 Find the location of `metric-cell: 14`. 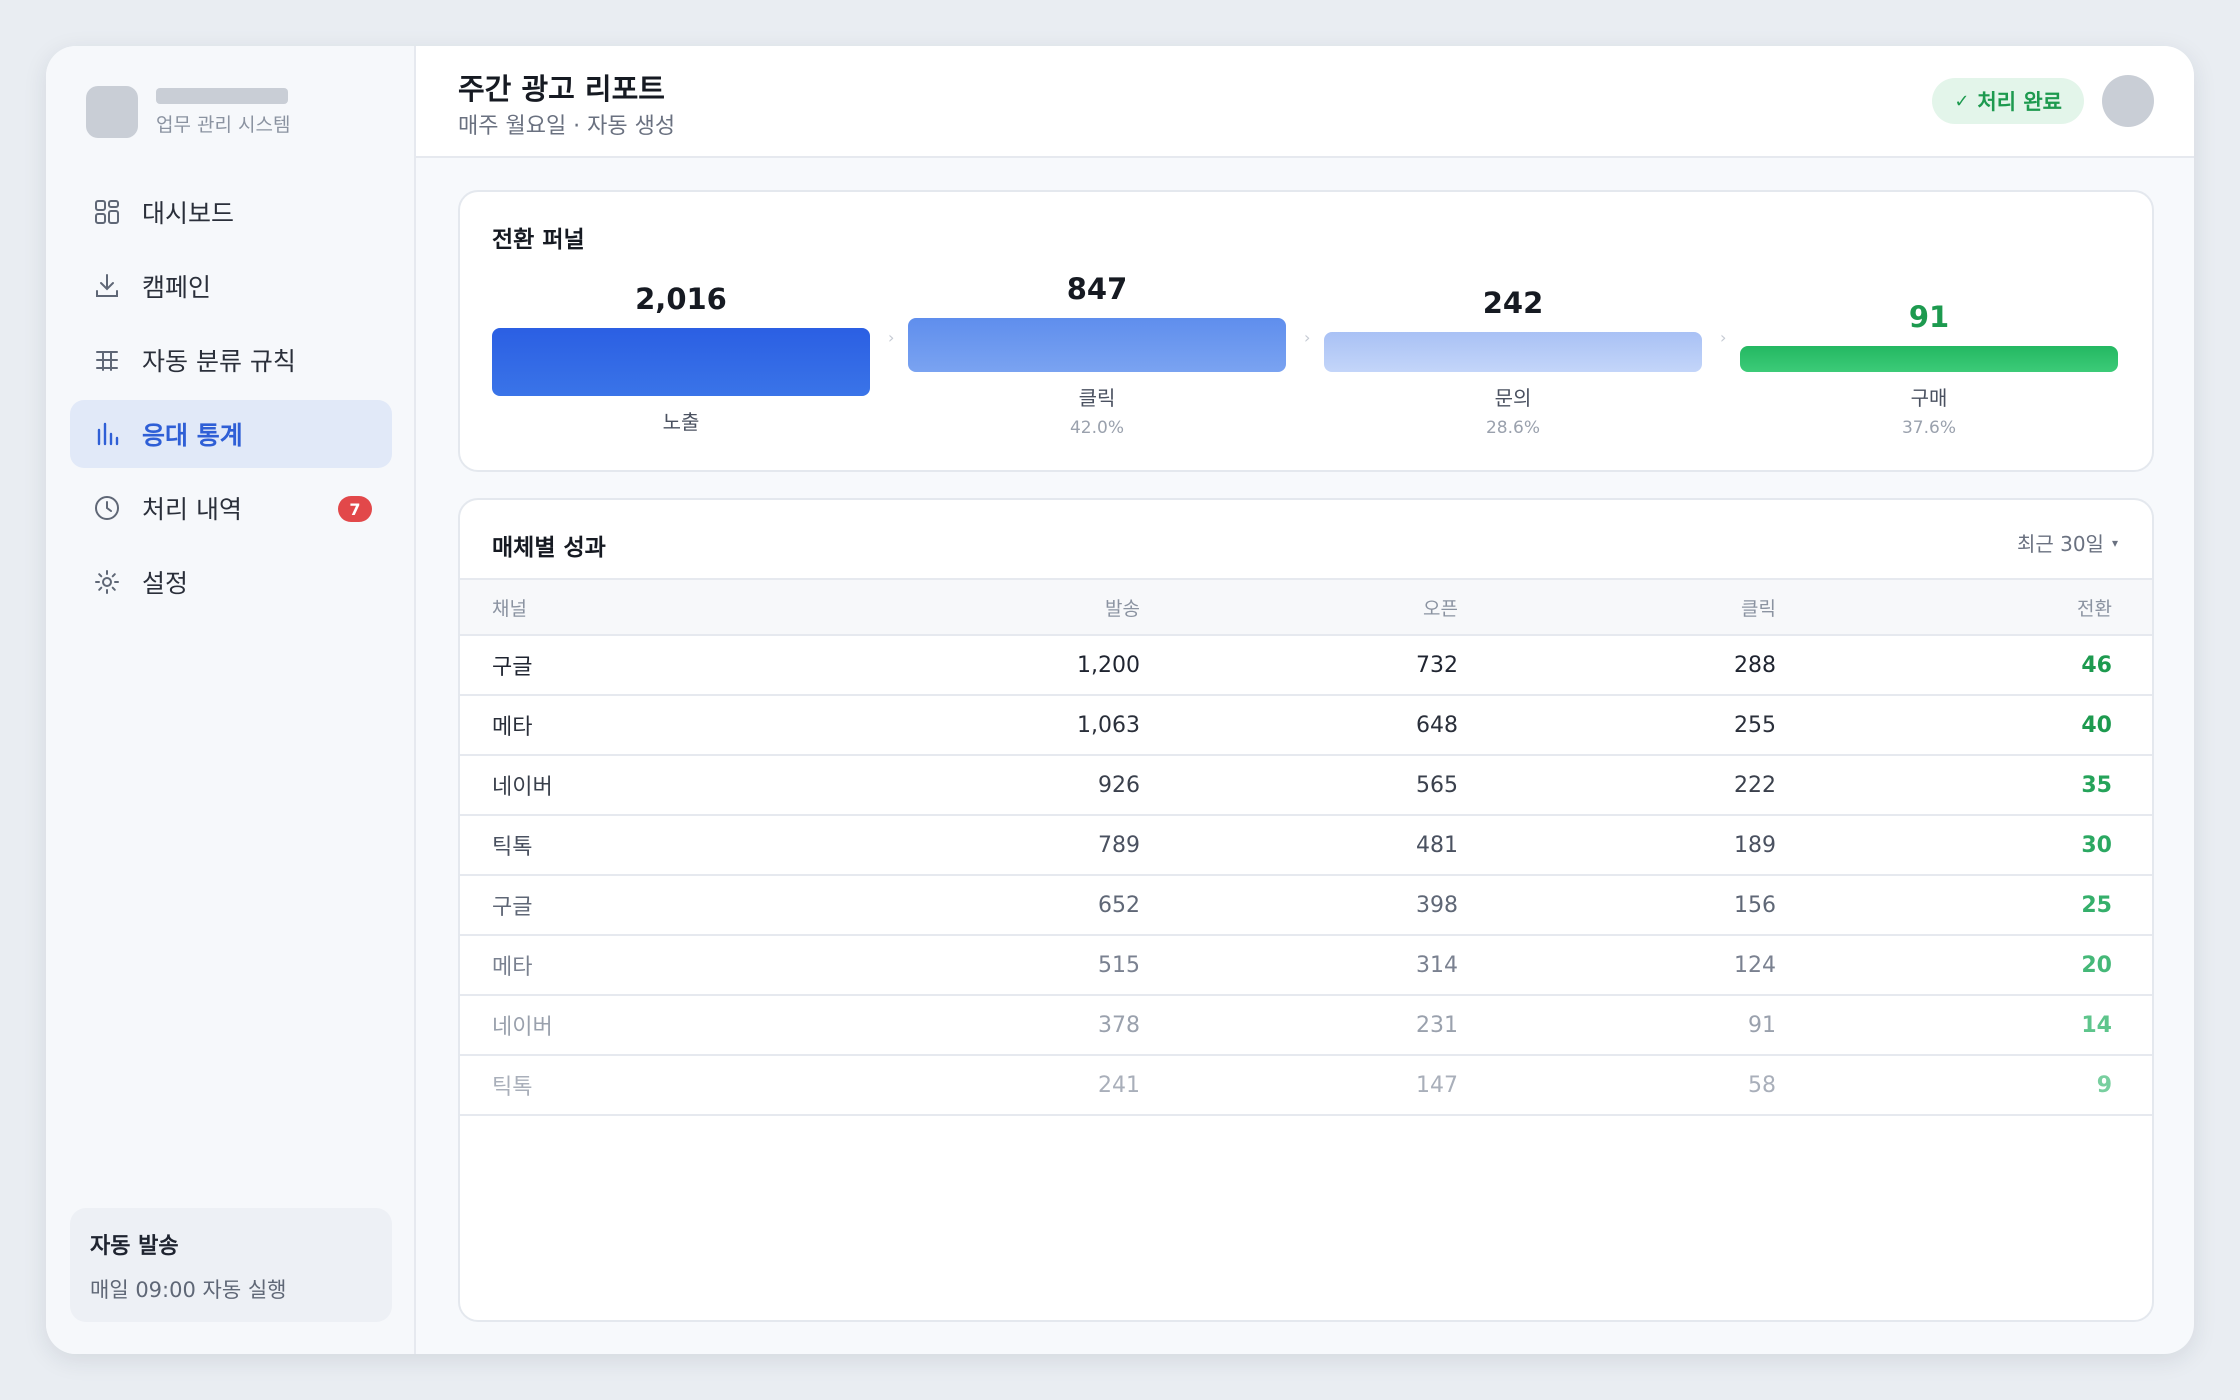

metric-cell: 14 is located at coordinates (2096, 1025).